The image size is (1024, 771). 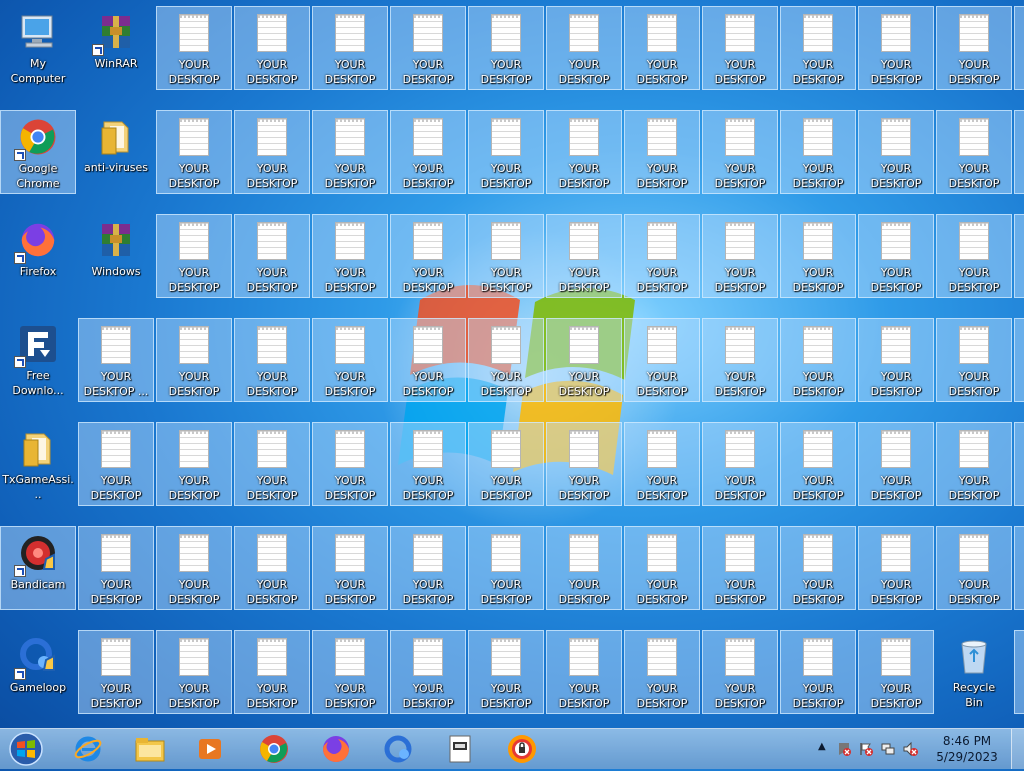 I want to click on start-button, so click(x=26, y=749).